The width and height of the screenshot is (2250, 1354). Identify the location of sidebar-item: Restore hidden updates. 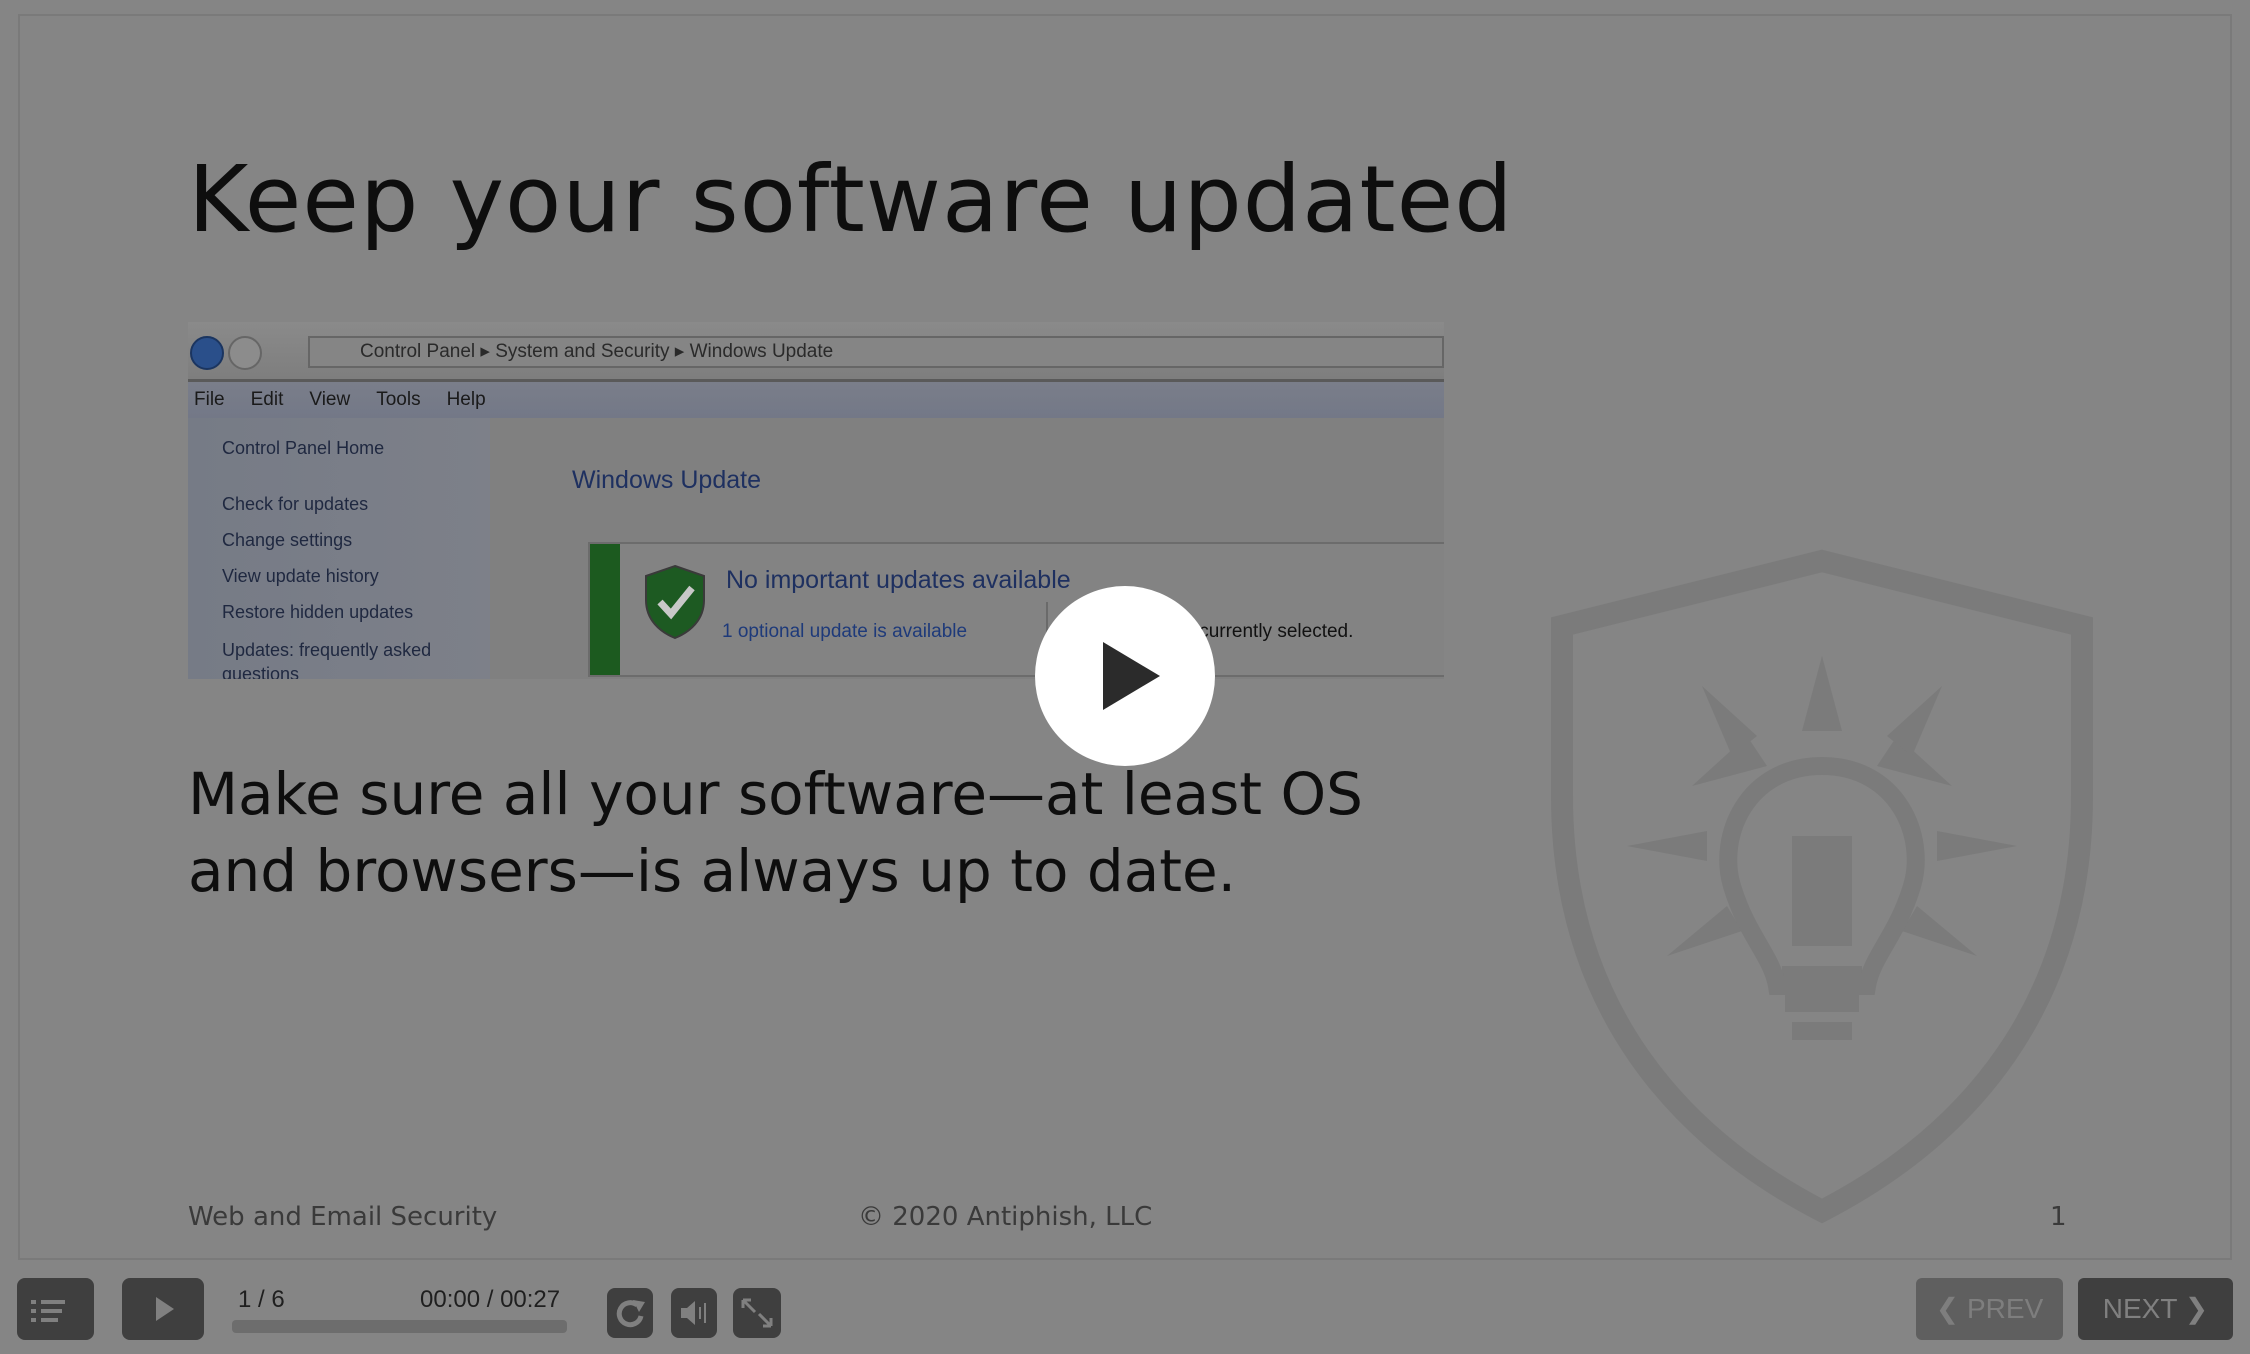
(318, 612).